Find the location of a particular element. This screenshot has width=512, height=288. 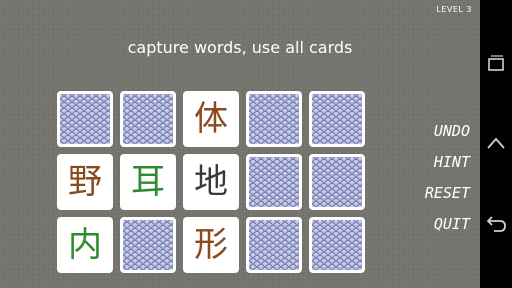

back-icon is located at coordinates (496, 224).